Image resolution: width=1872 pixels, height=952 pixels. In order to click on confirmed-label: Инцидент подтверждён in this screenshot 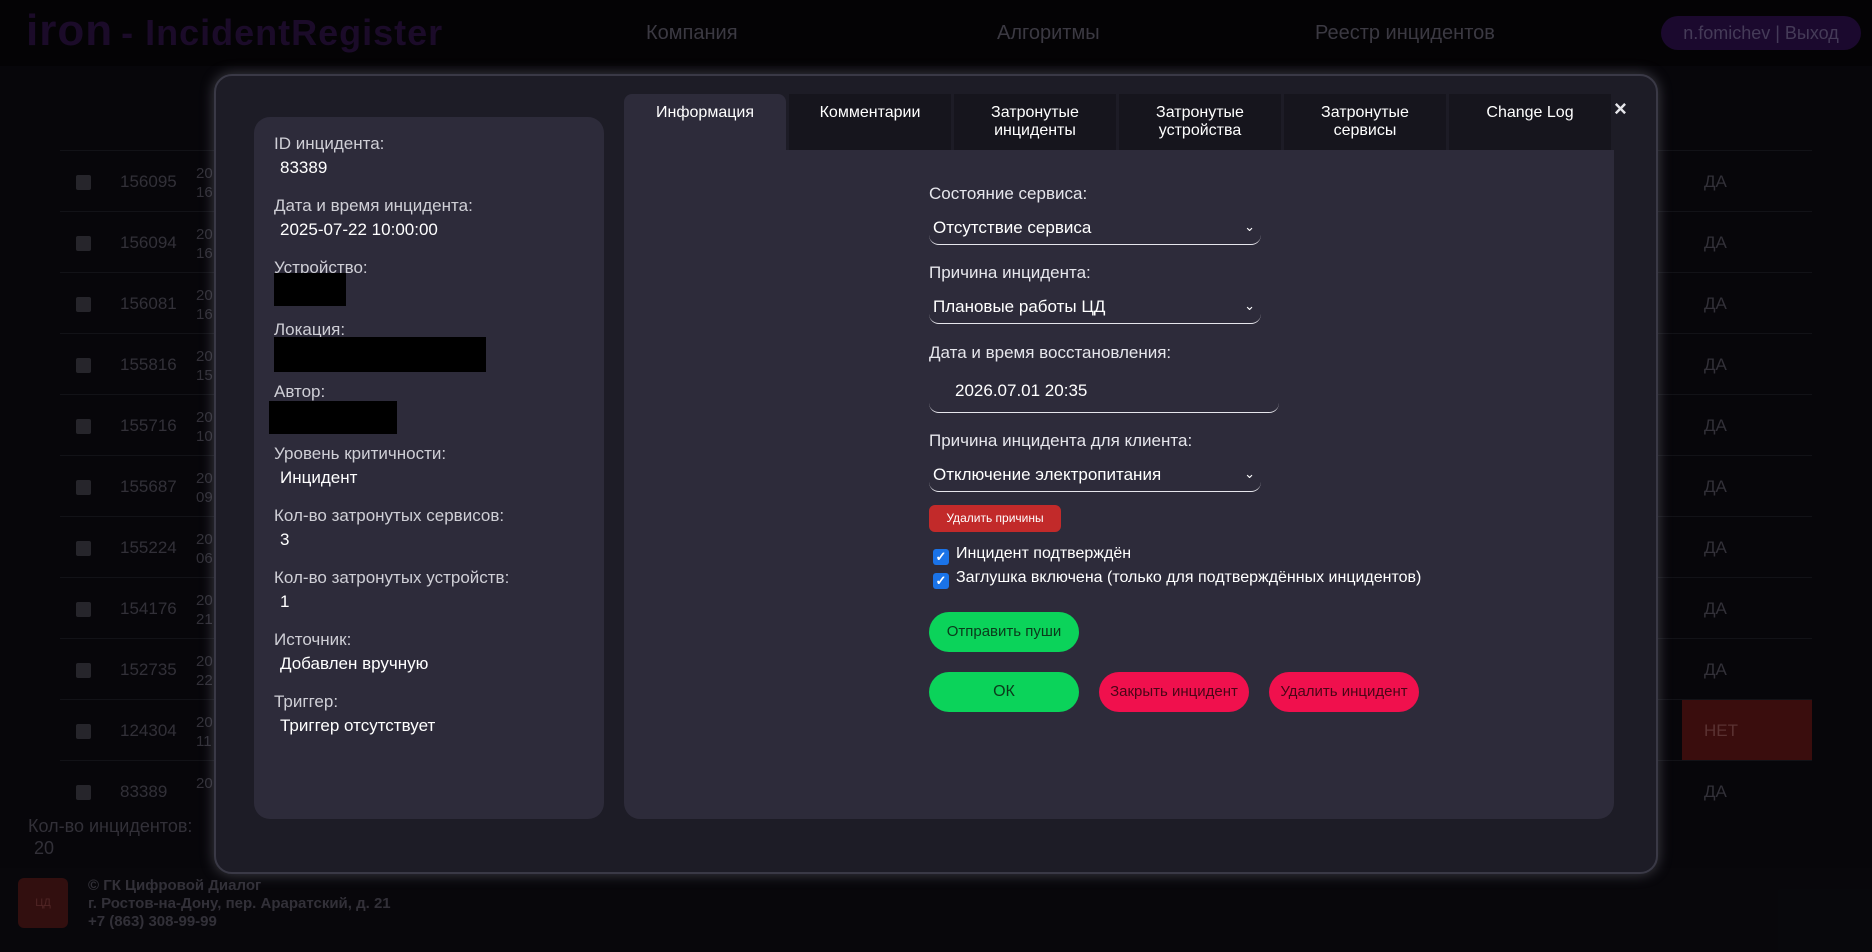, I will do `click(1044, 553)`.